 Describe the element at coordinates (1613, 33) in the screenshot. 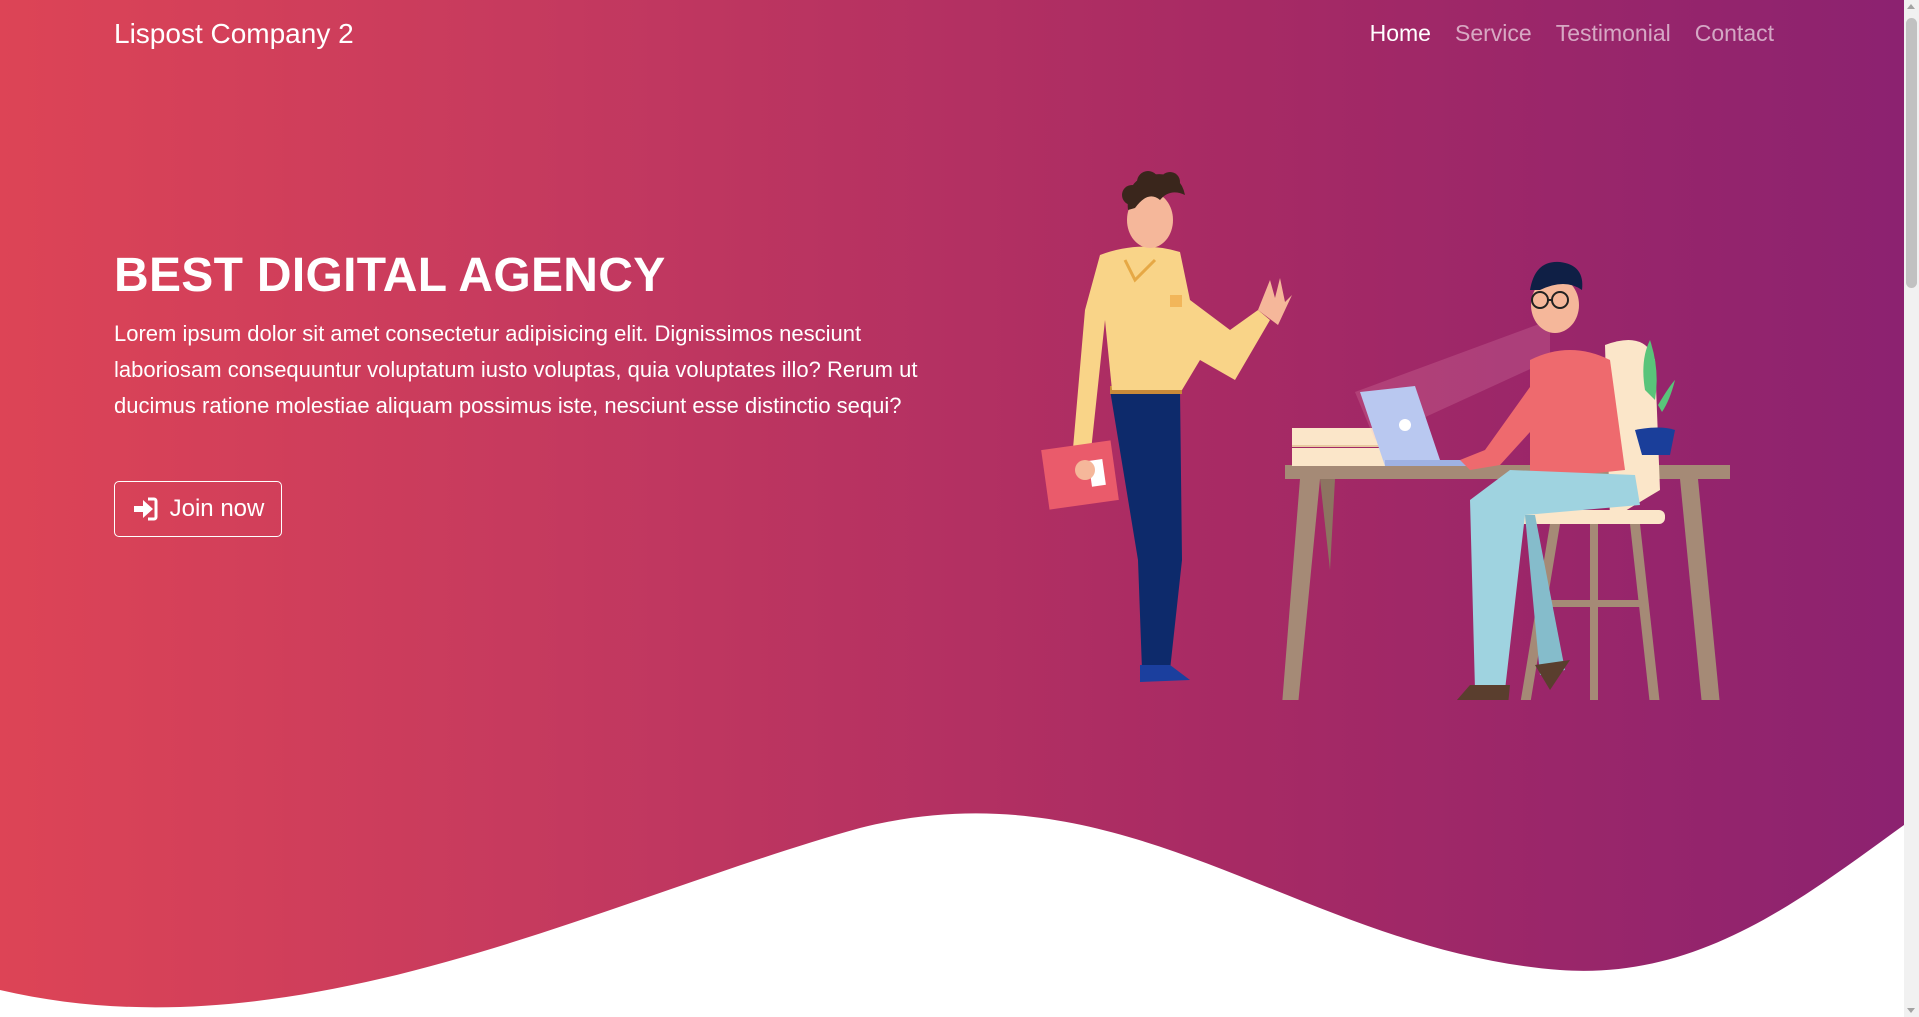

I see `nav-link-testimonial: Testimonial` at that location.